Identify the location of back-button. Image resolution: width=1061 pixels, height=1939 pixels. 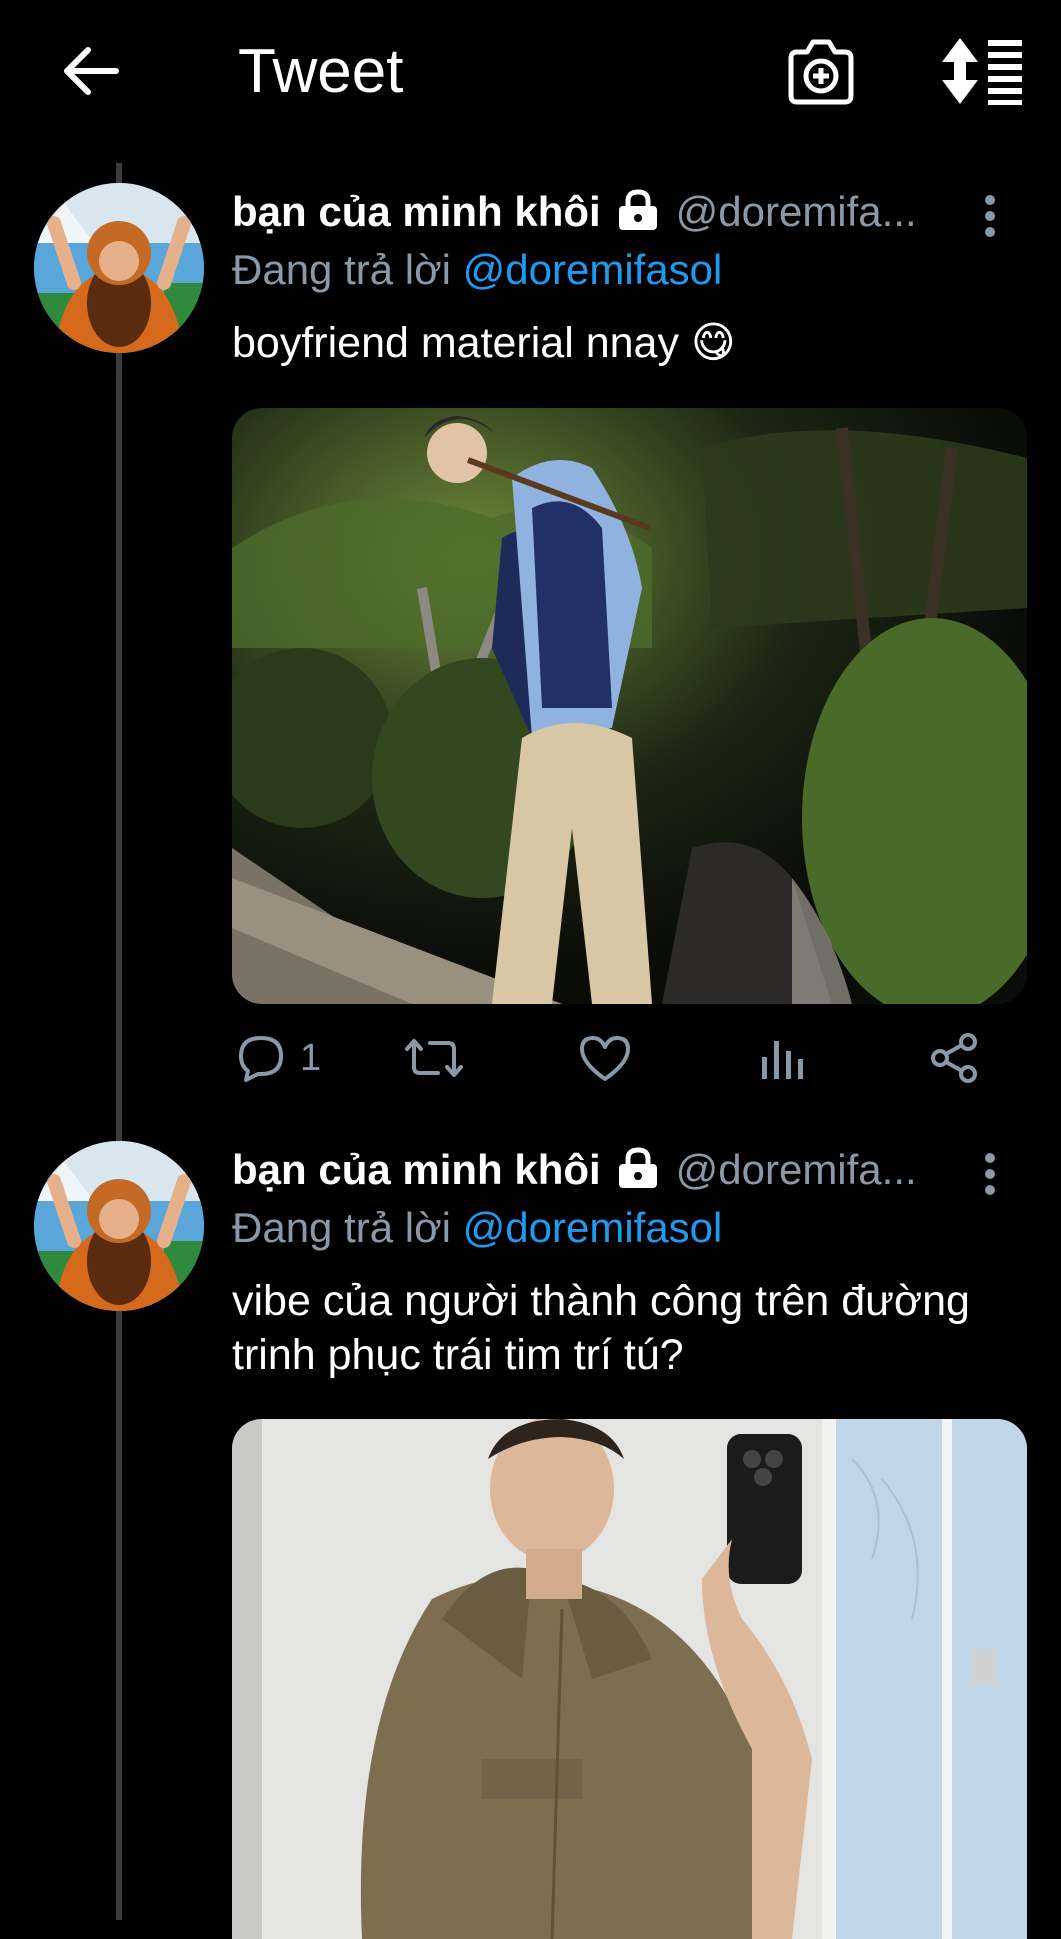
(91, 71).